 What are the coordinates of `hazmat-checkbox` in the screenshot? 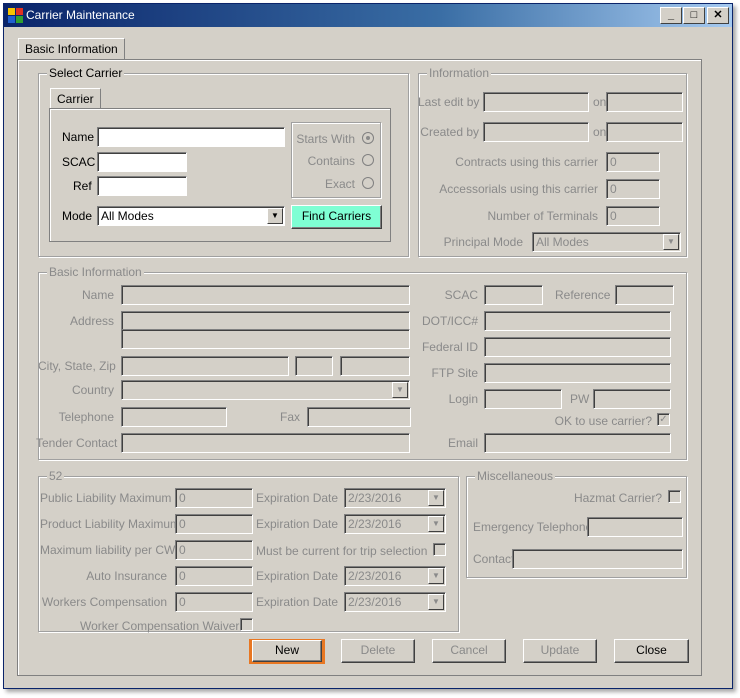 It's located at (674, 496).